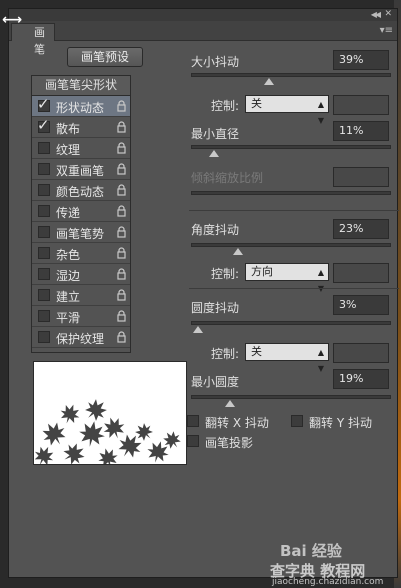  What do you see at coordinates (215, 62) in the screenshot?
I see `size-jitter-label: 大小抖动` at bounding box center [215, 62].